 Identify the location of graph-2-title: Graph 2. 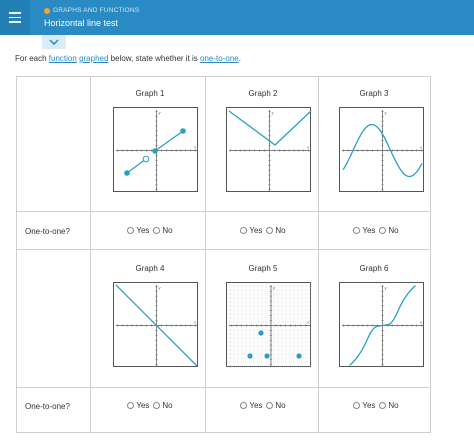
(263, 93).